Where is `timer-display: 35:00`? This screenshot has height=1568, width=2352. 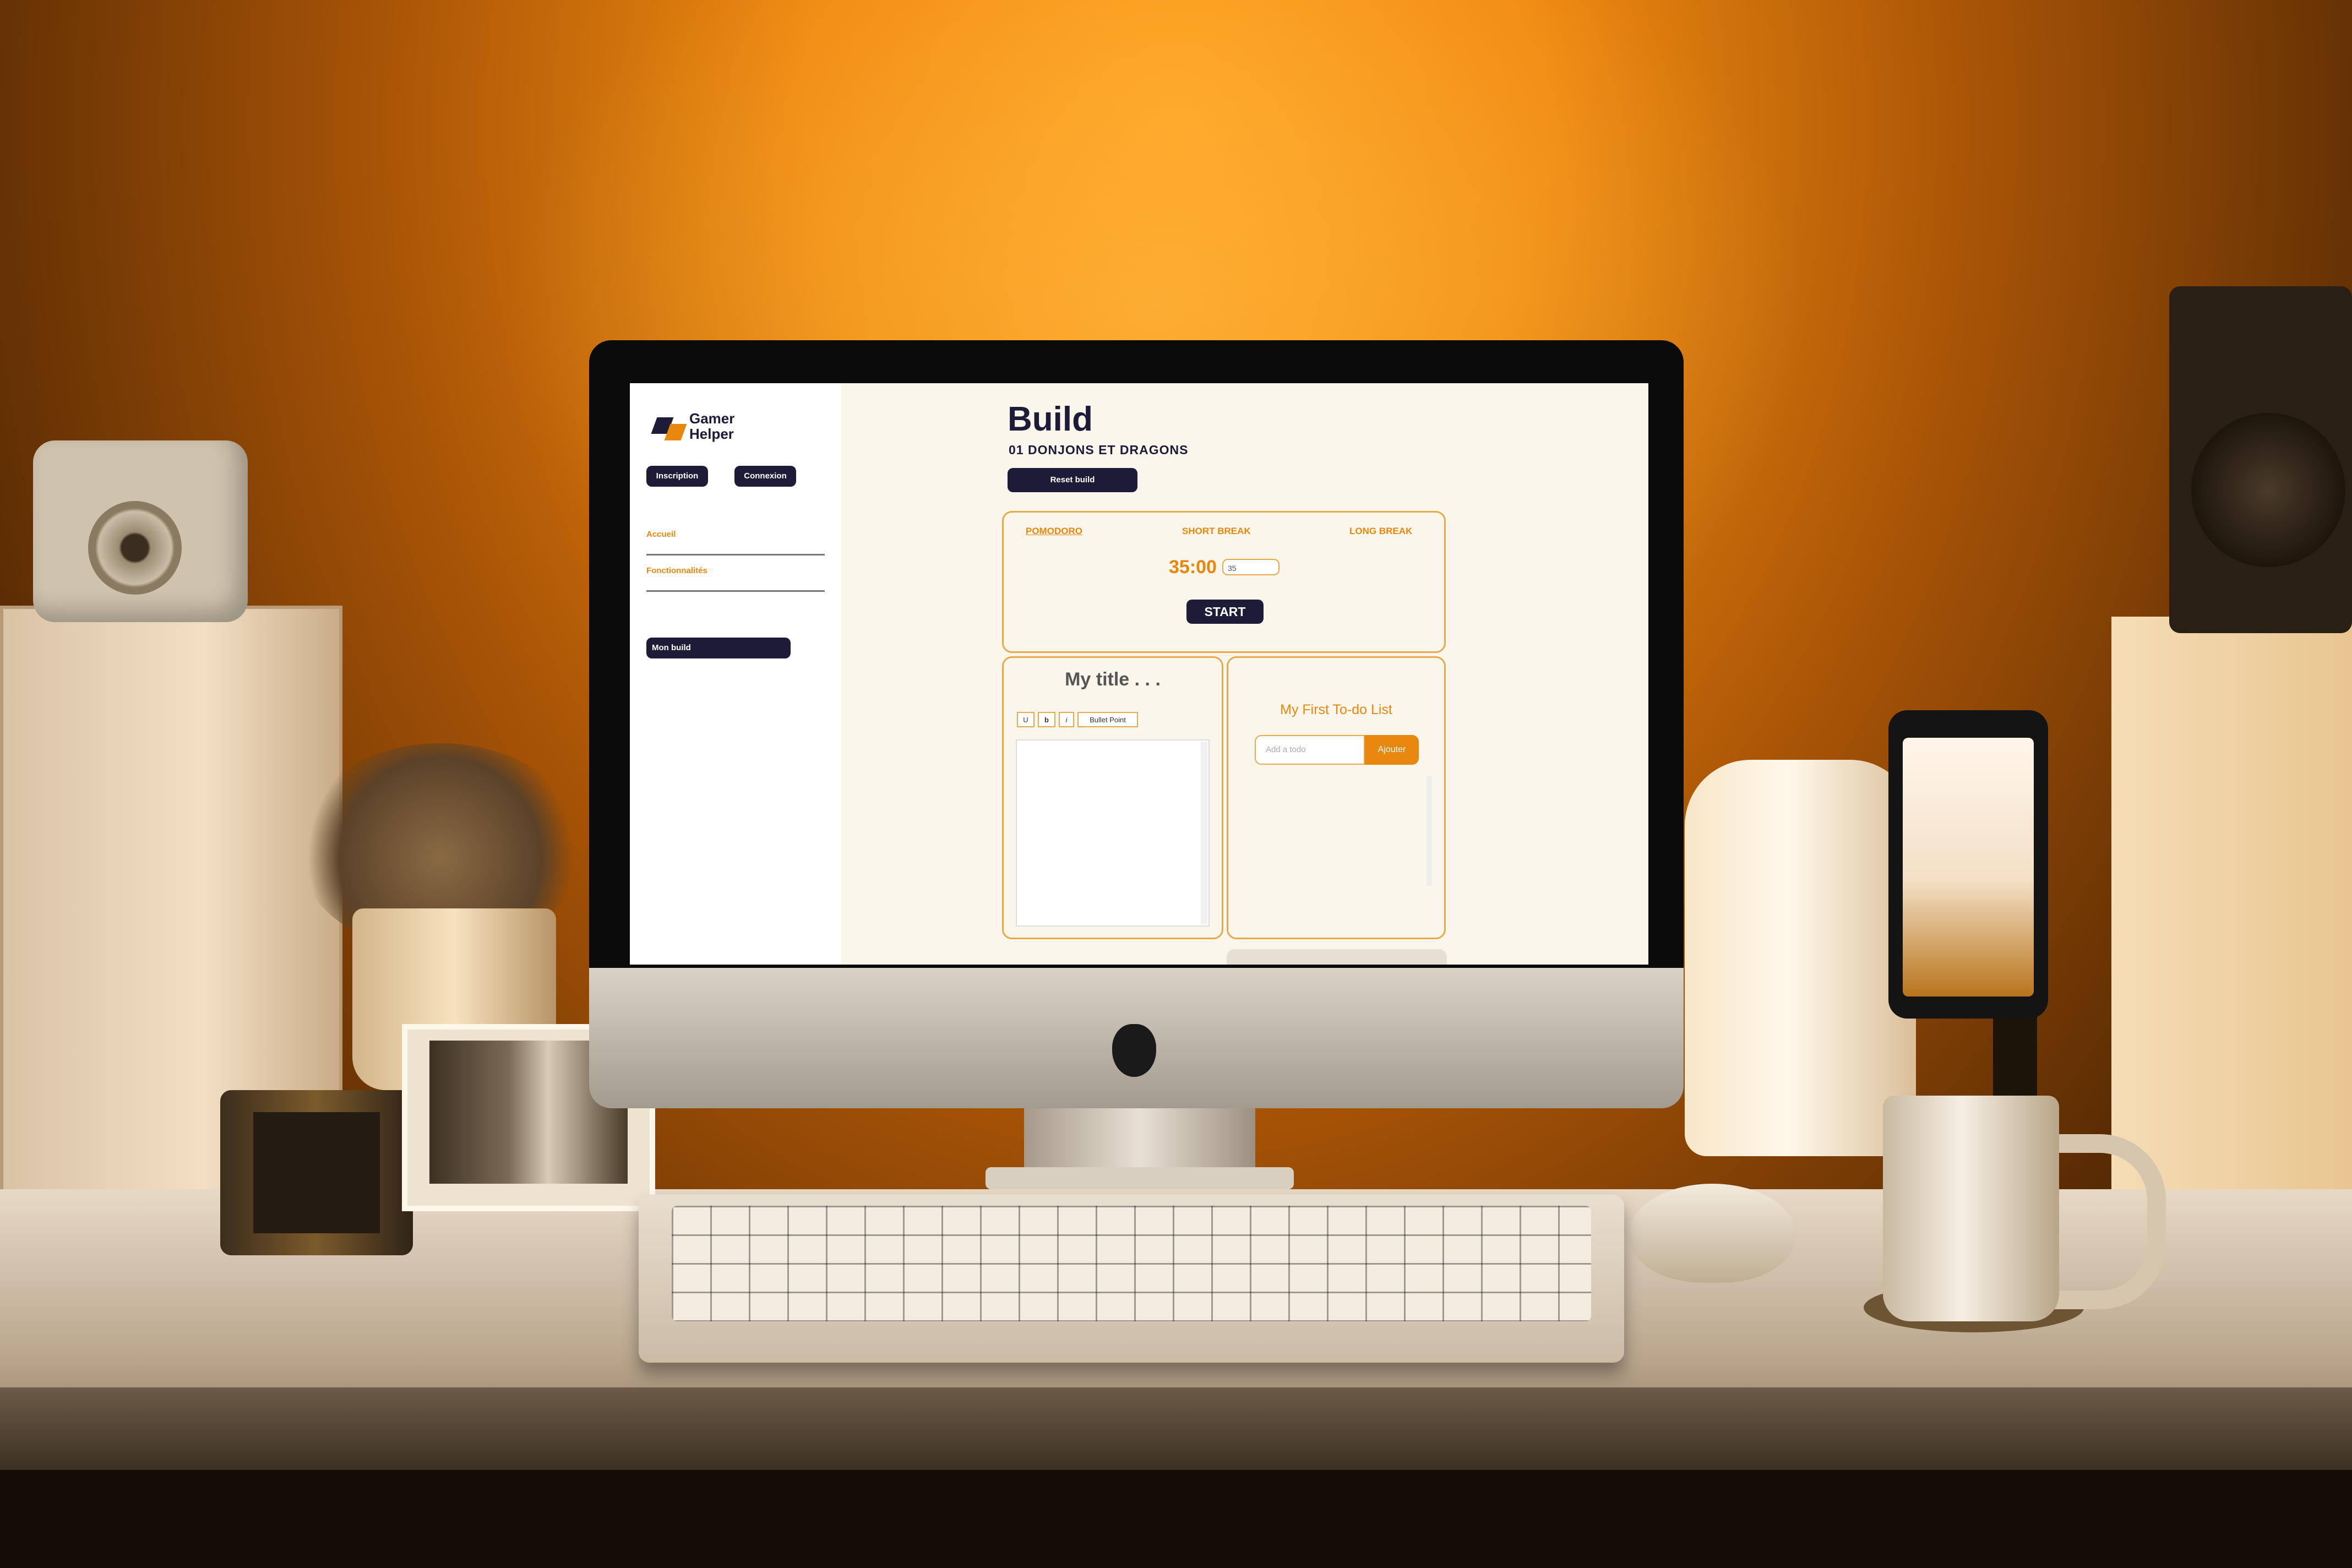 timer-display: 35:00 is located at coordinates (1193, 567).